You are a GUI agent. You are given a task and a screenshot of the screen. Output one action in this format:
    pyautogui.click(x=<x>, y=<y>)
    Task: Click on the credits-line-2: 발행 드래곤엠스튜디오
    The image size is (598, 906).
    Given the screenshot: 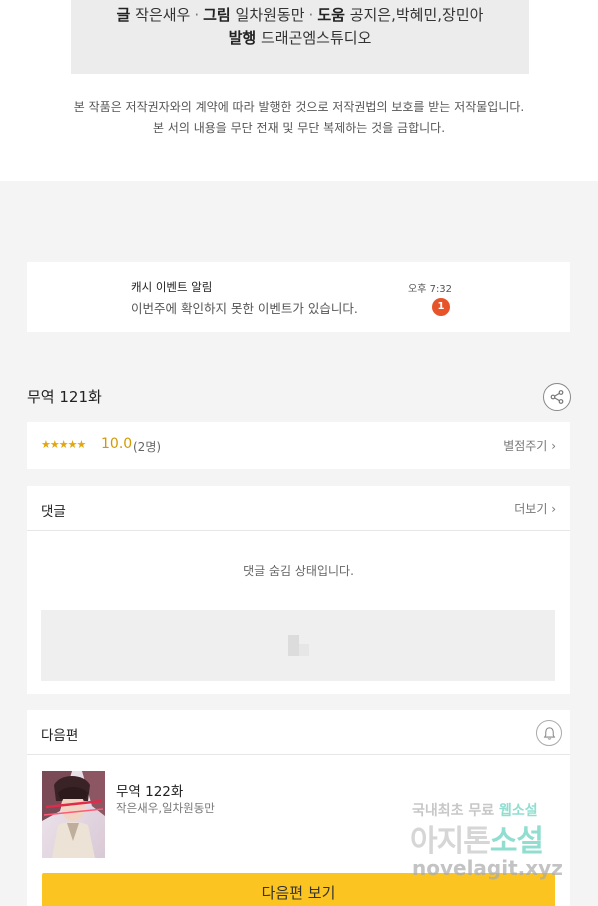 What is the action you would take?
    pyautogui.click(x=300, y=37)
    